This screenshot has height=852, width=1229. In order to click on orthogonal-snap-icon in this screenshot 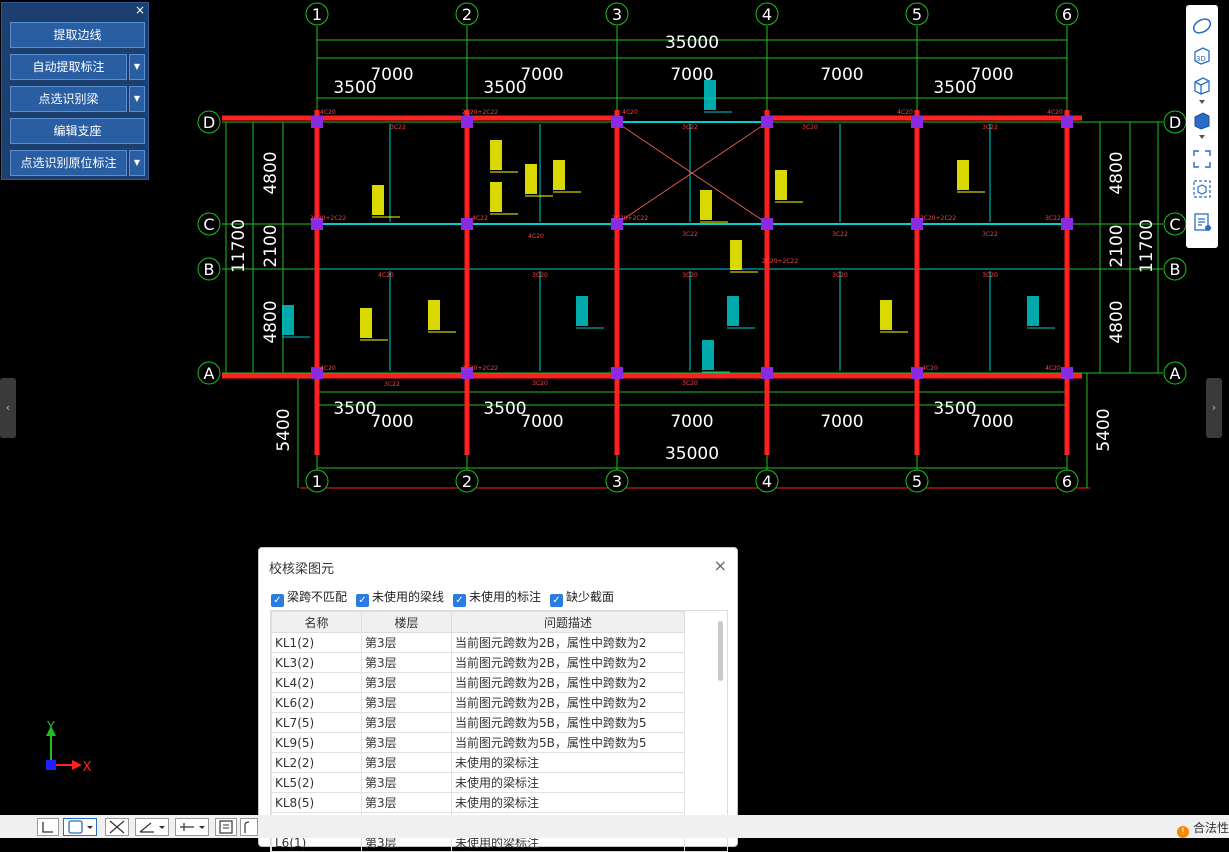, I will do `click(48, 827)`.